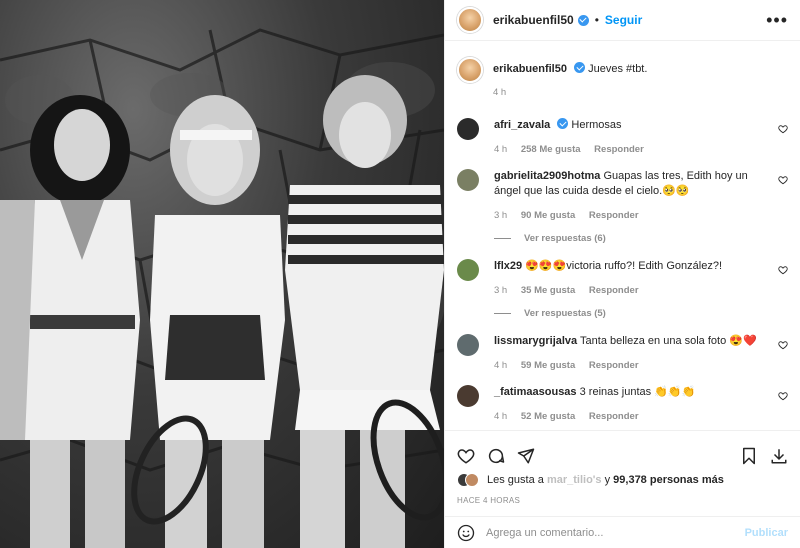  What do you see at coordinates (533, 20) in the screenshot?
I see `author-username: erikabuenfil50` at bounding box center [533, 20].